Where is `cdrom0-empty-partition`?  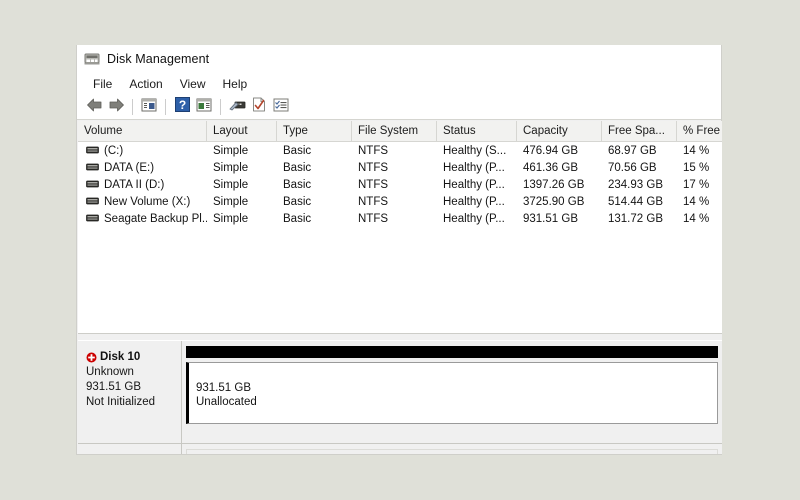 cdrom0-empty-partition is located at coordinates (452, 451).